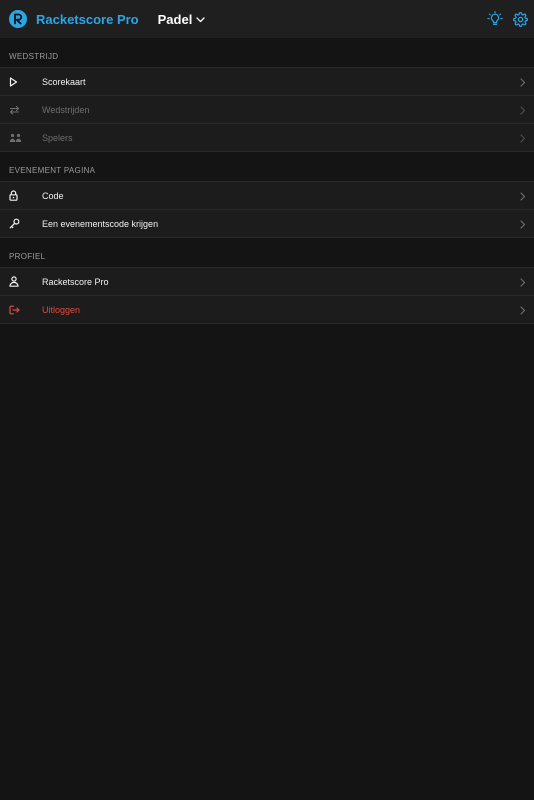 Image resolution: width=534 pixels, height=800 pixels. What do you see at coordinates (21, 138) in the screenshot?
I see `players-icon` at bounding box center [21, 138].